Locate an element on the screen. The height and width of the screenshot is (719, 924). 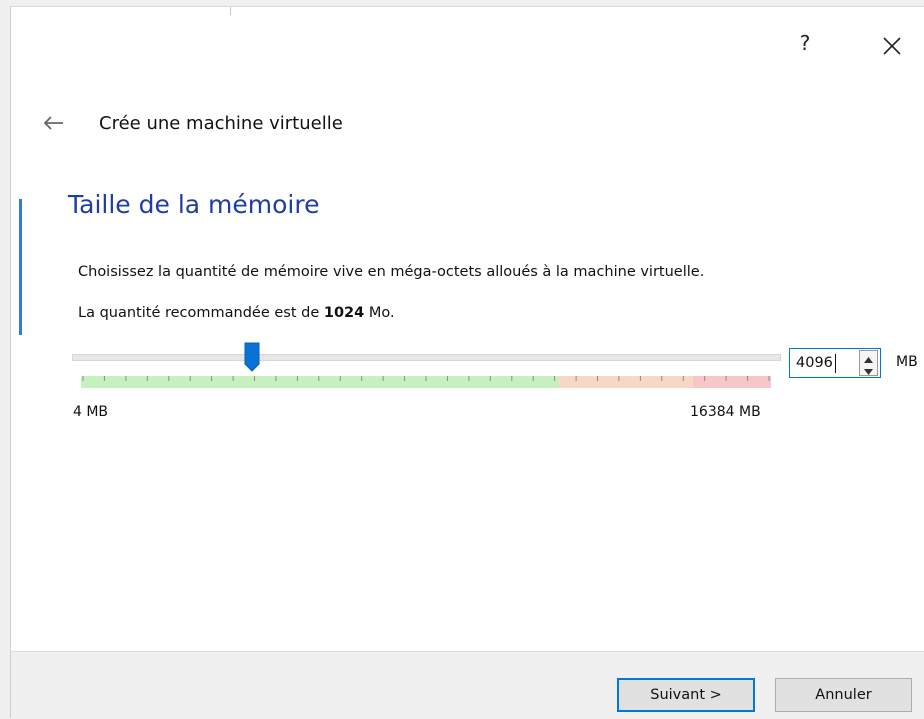
cancel-button: Annuler is located at coordinates (843, 695).